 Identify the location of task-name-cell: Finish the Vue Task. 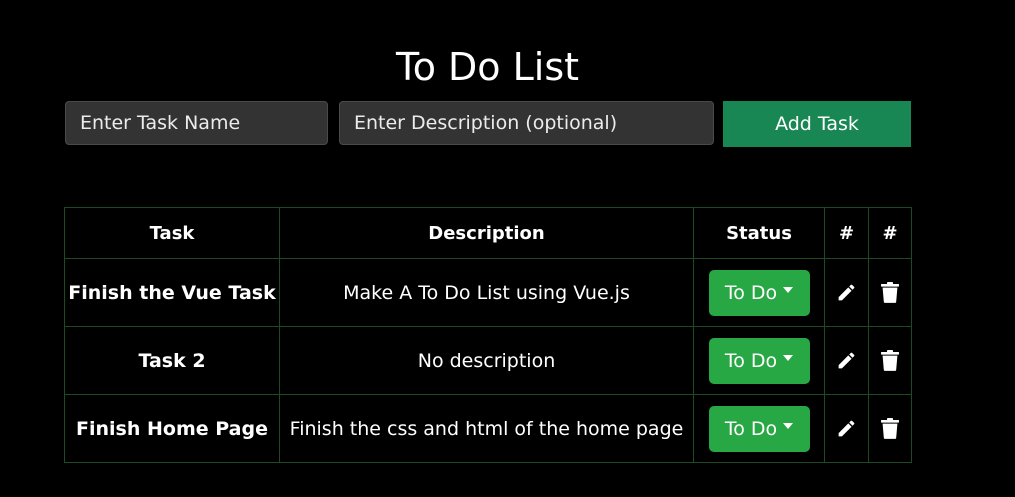
(172, 292).